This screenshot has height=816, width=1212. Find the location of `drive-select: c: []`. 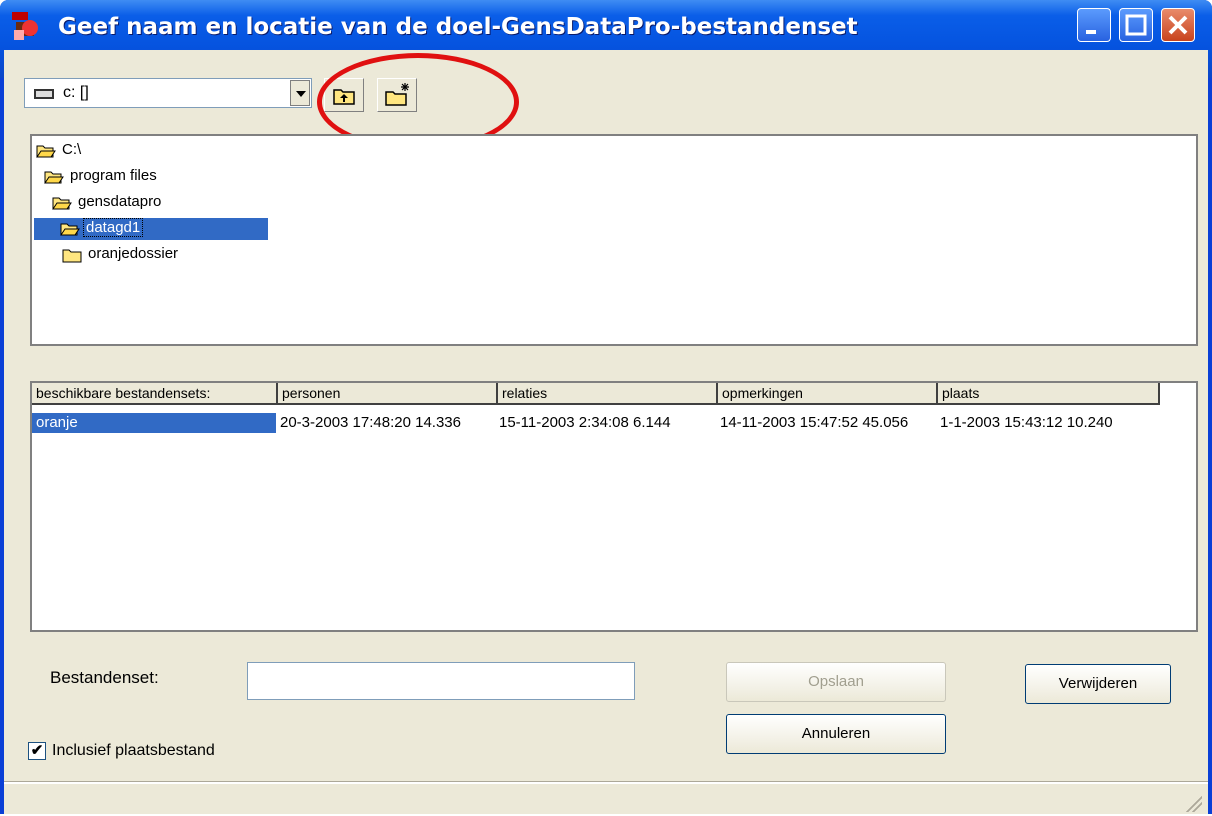

drive-select: c: [] is located at coordinates (168, 93).